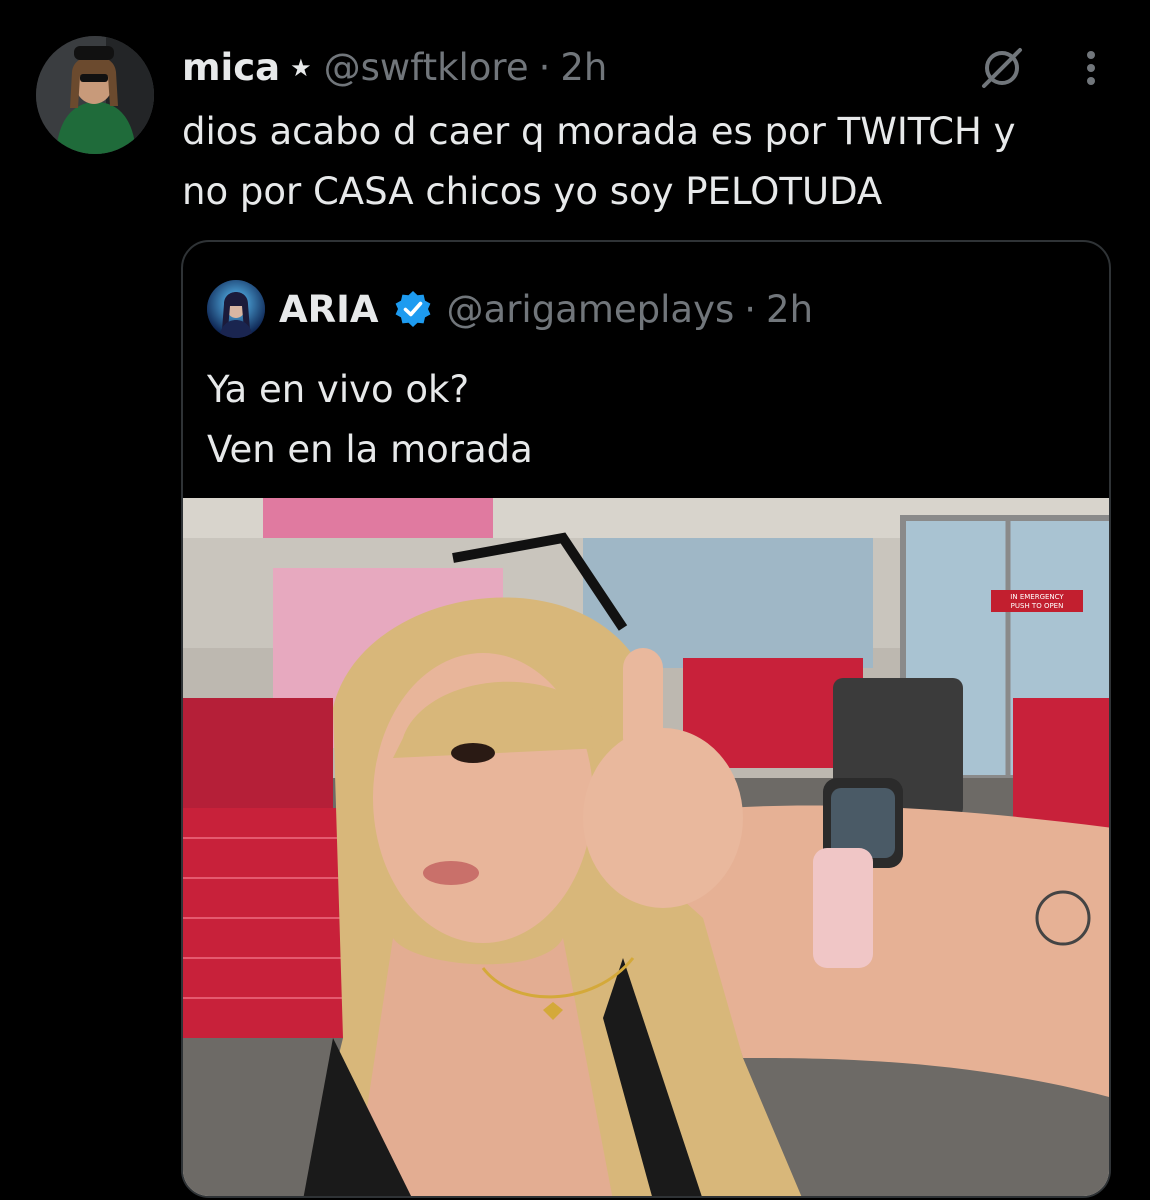  I want to click on author-handle: @swftklore, so click(426, 68).